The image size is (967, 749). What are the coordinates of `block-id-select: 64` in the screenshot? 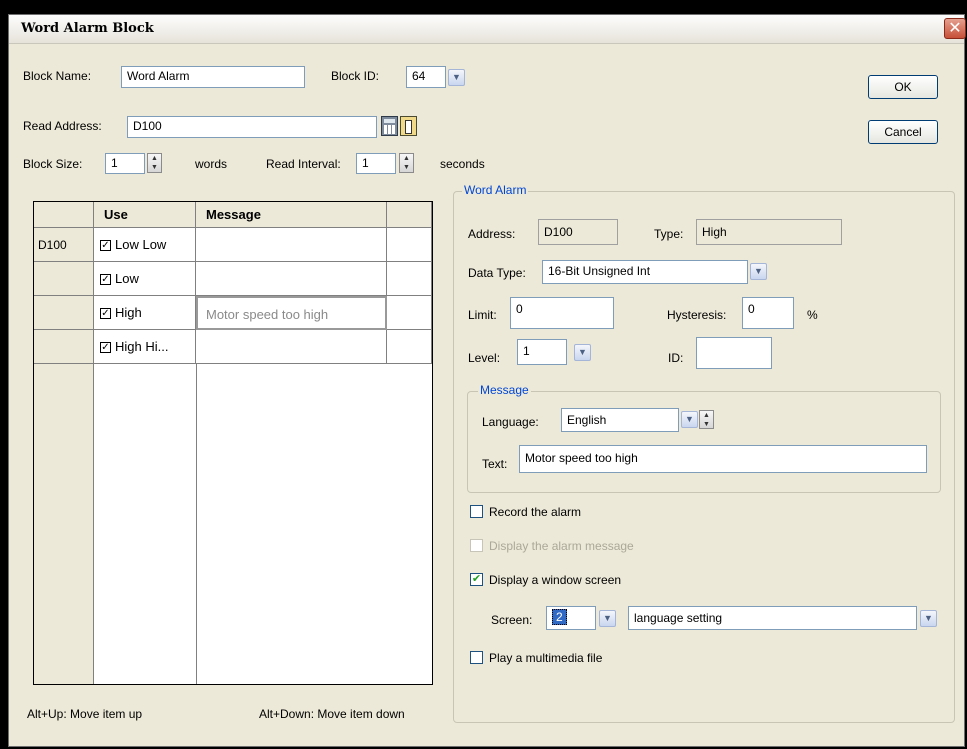 It's located at (426, 77).